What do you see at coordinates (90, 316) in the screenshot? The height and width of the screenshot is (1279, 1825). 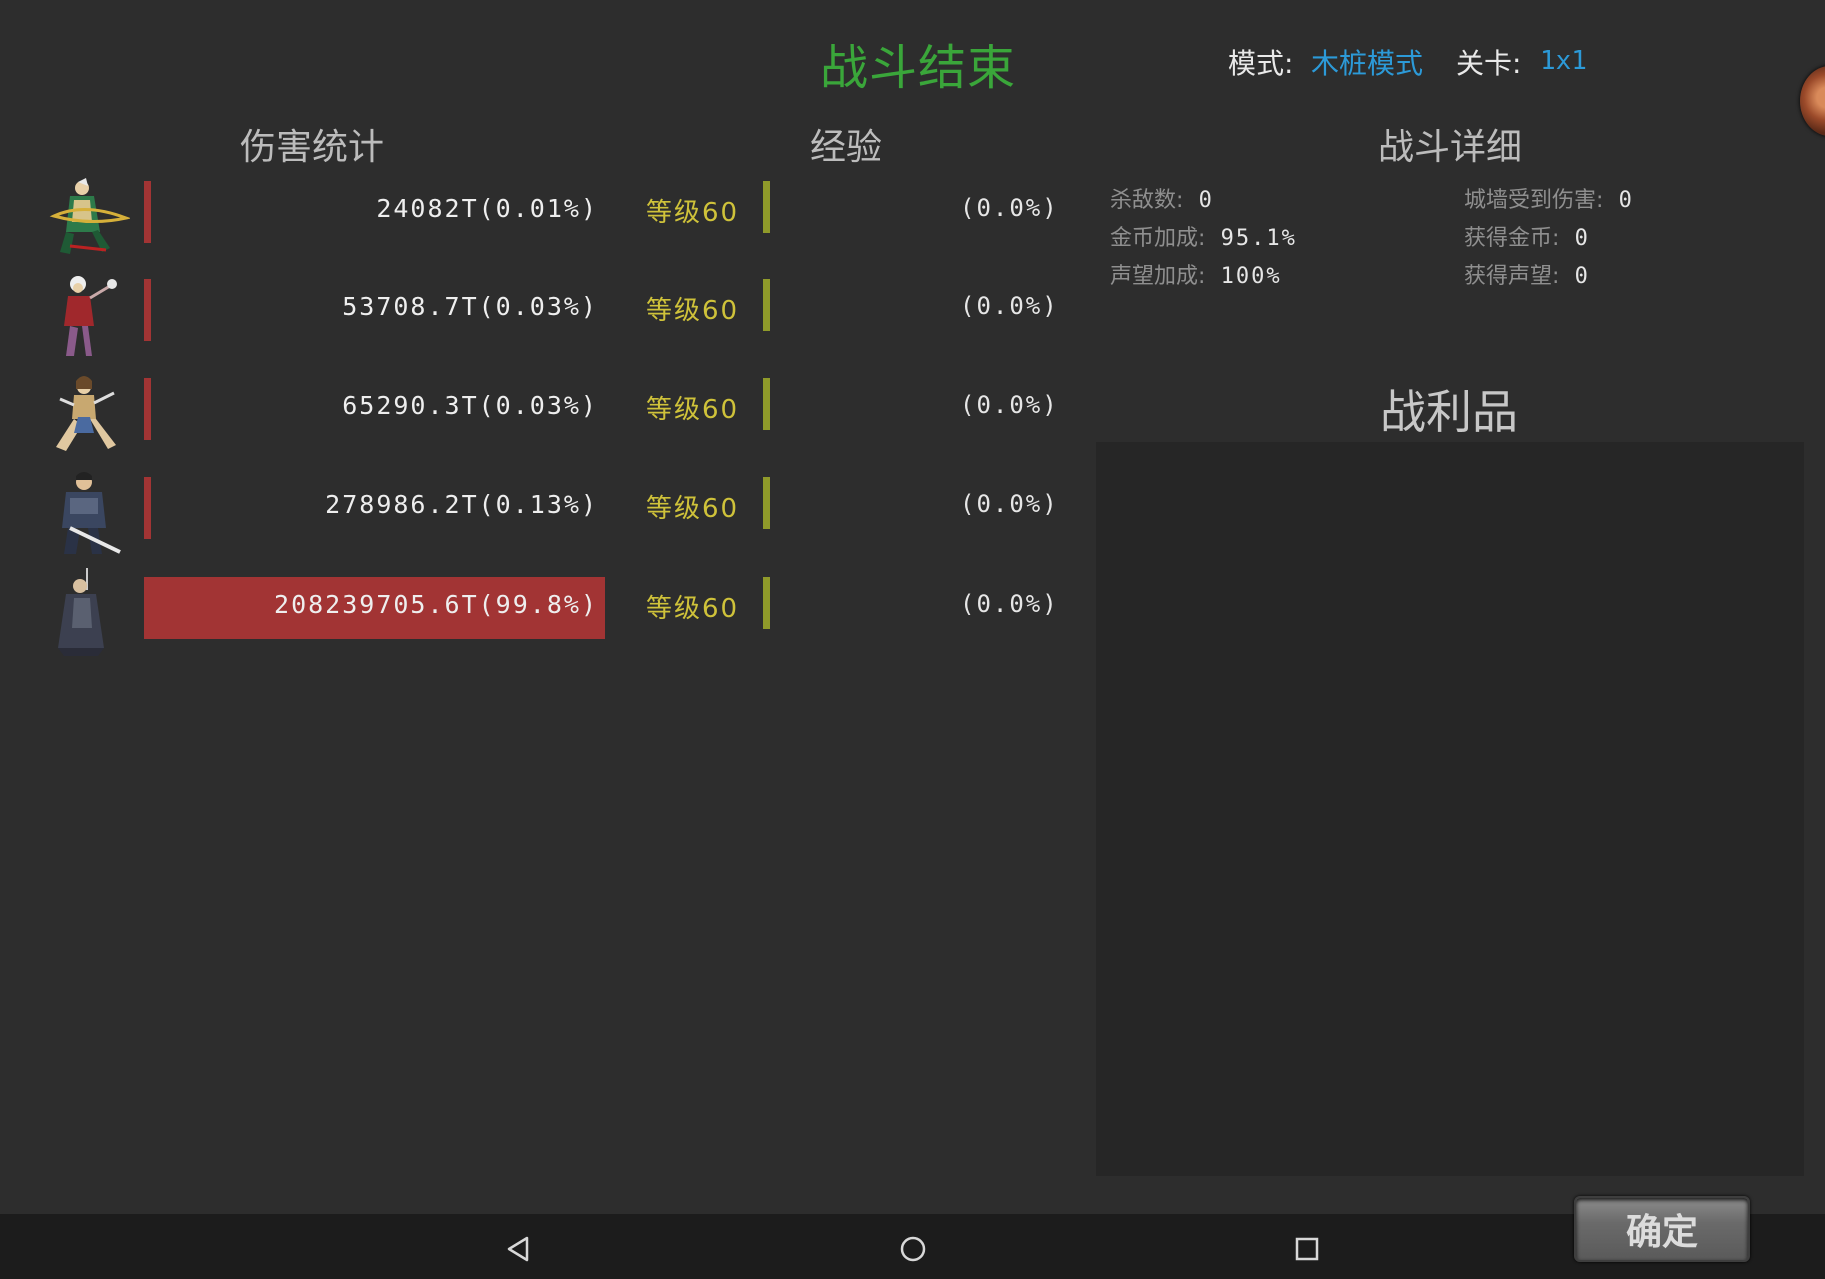 I see `mage-hero-icon` at bounding box center [90, 316].